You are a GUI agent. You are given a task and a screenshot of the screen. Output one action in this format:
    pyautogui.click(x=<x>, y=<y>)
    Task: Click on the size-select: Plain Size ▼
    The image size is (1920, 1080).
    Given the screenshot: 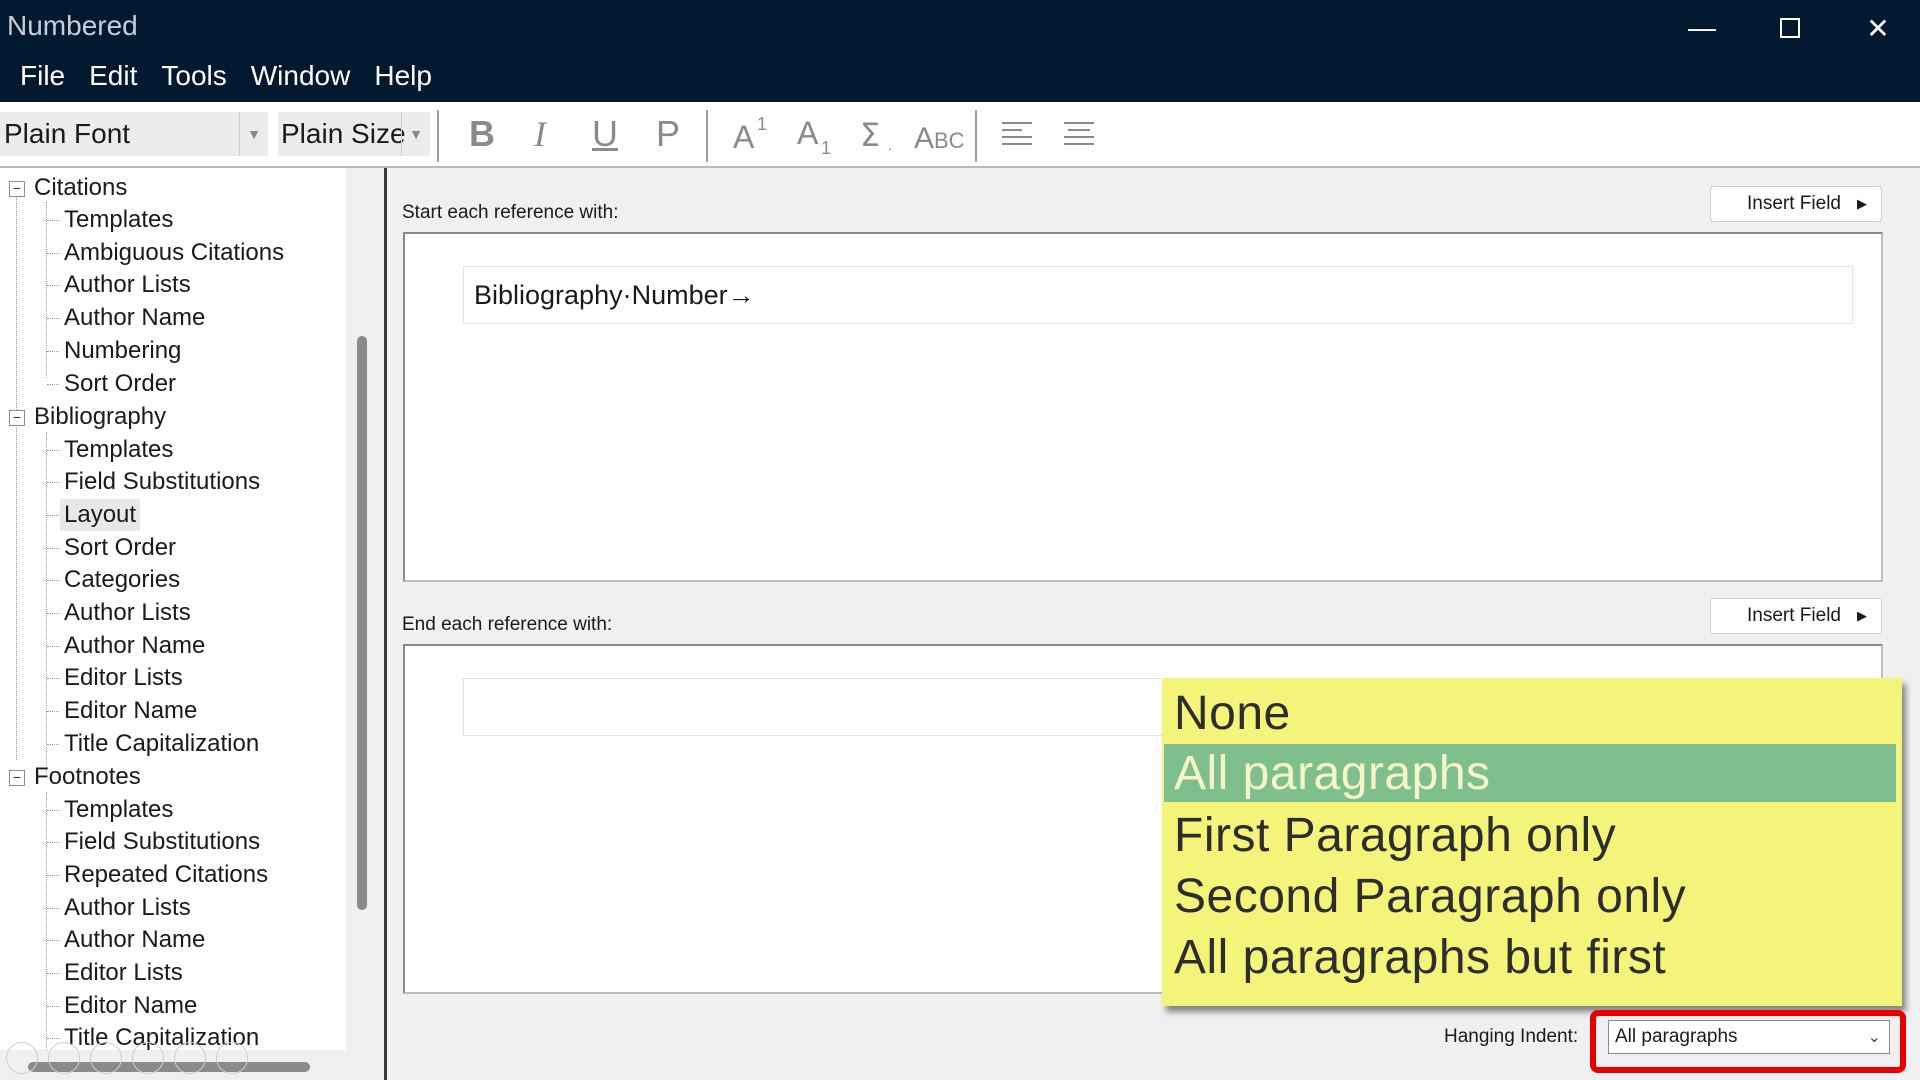 What is the action you would take?
    pyautogui.click(x=354, y=134)
    